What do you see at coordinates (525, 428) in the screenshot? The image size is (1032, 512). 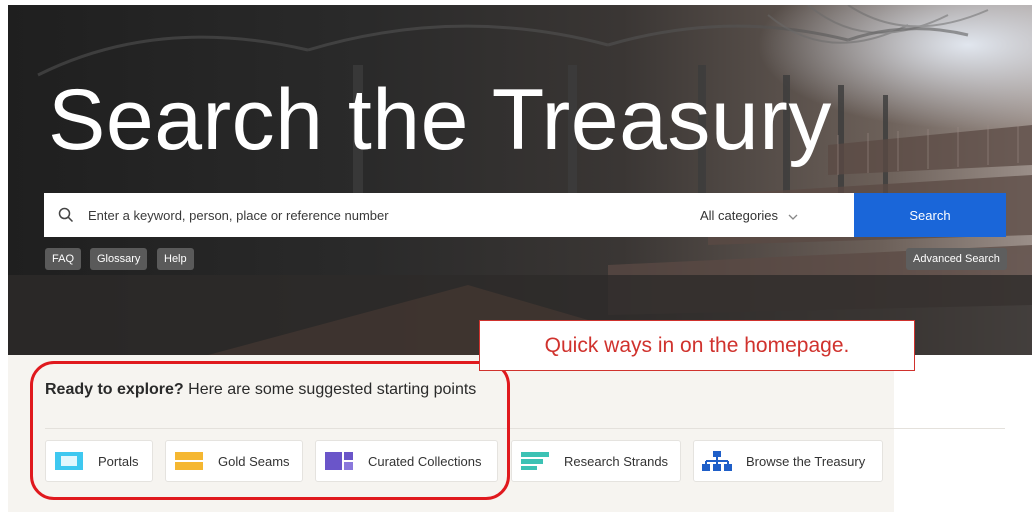 I see `divider` at bounding box center [525, 428].